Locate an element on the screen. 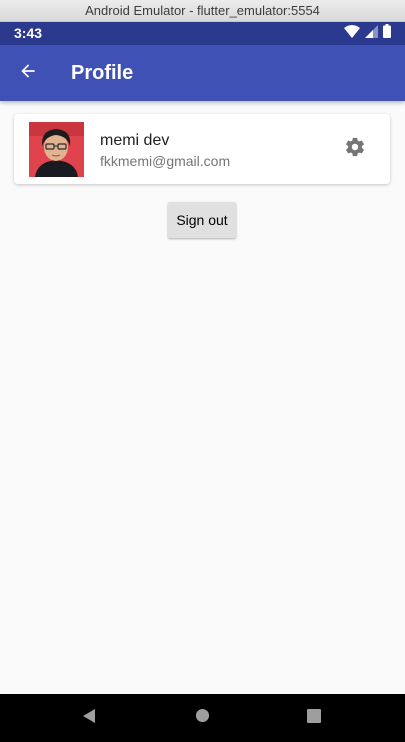  nav-recents-button is located at coordinates (314, 718).